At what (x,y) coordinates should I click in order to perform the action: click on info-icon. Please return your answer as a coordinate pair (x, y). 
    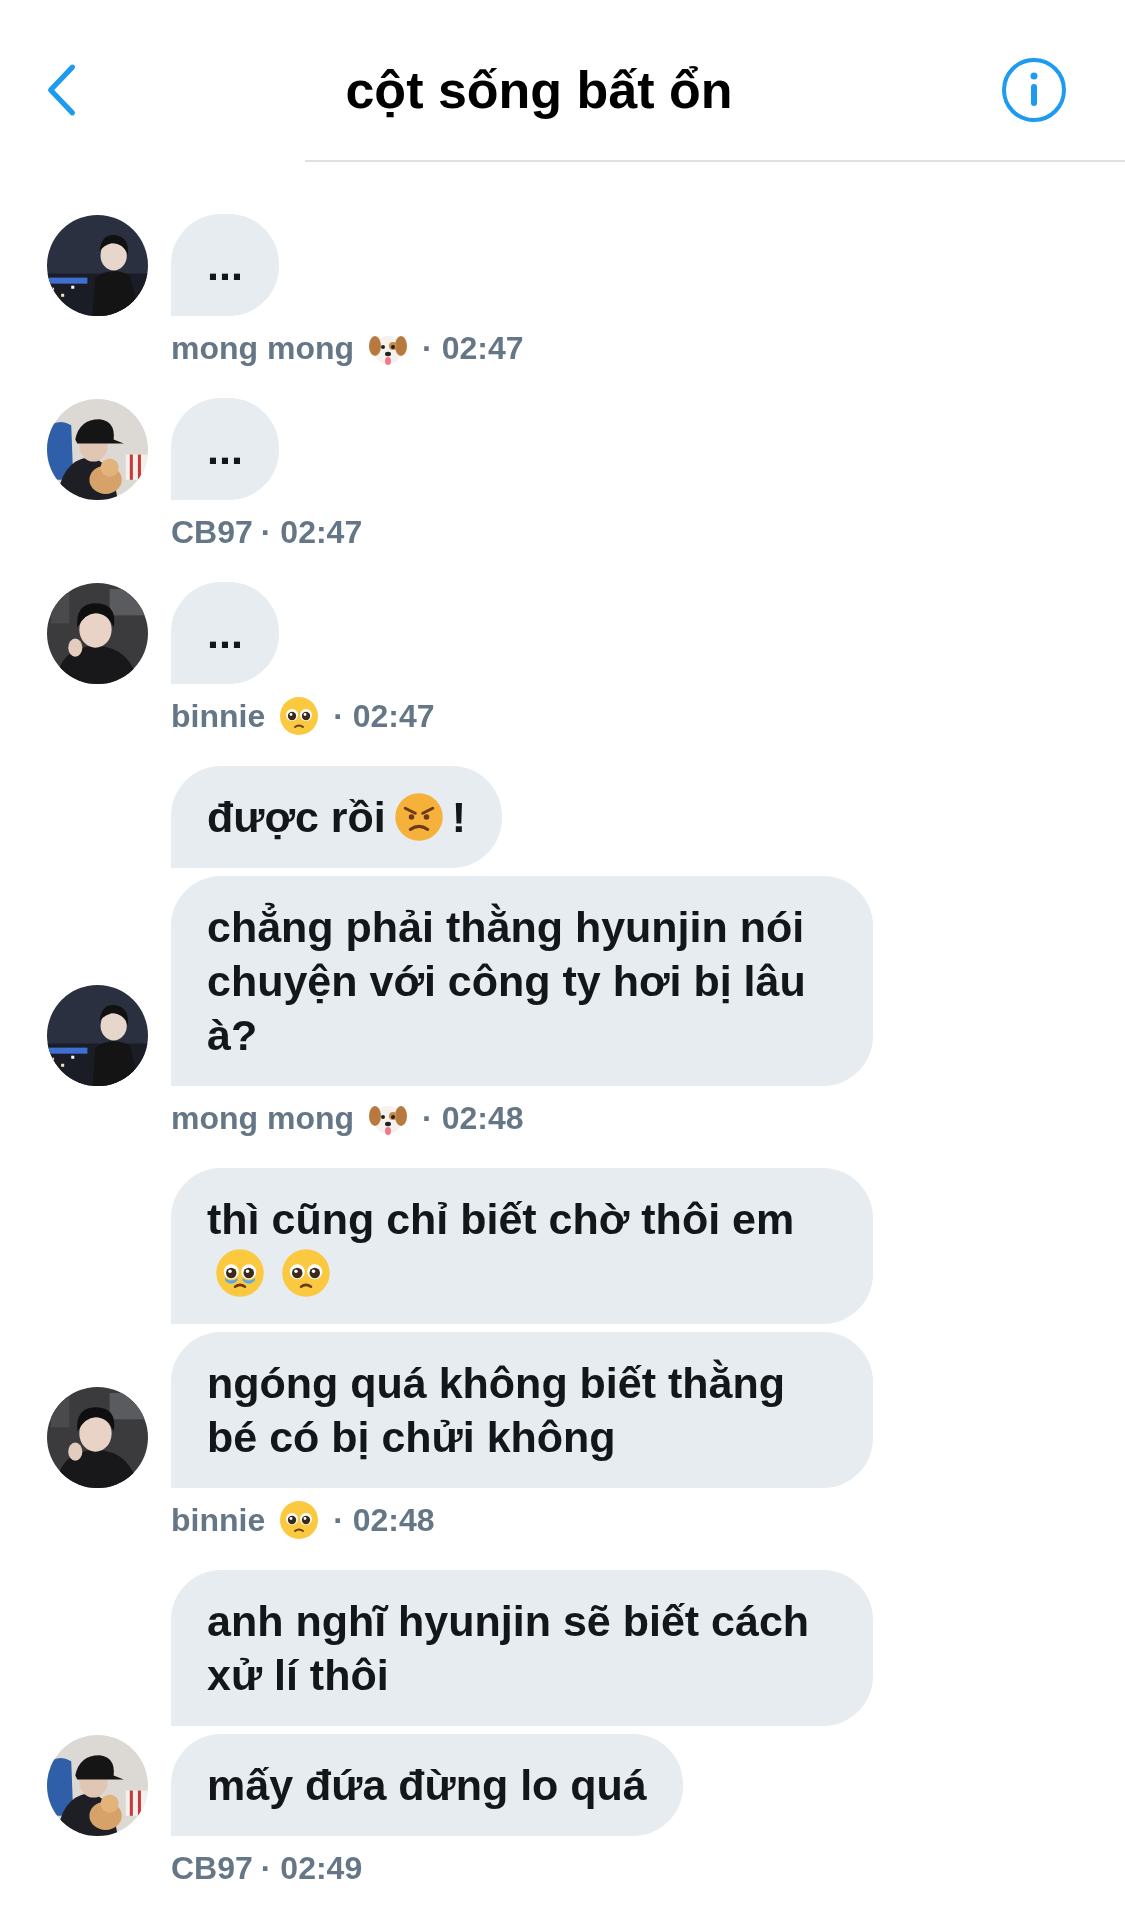
    Looking at the image, I should click on (1034, 90).